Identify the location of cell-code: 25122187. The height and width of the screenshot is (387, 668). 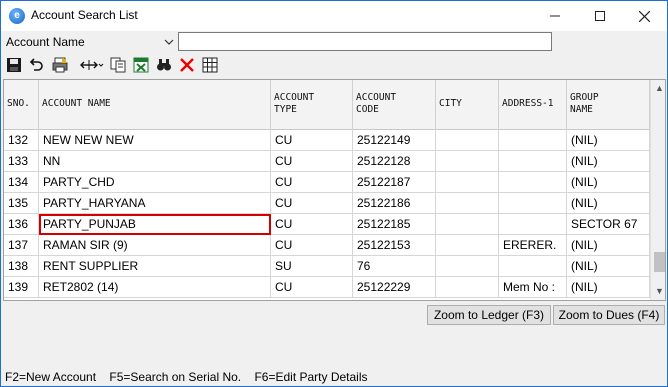
(394, 182).